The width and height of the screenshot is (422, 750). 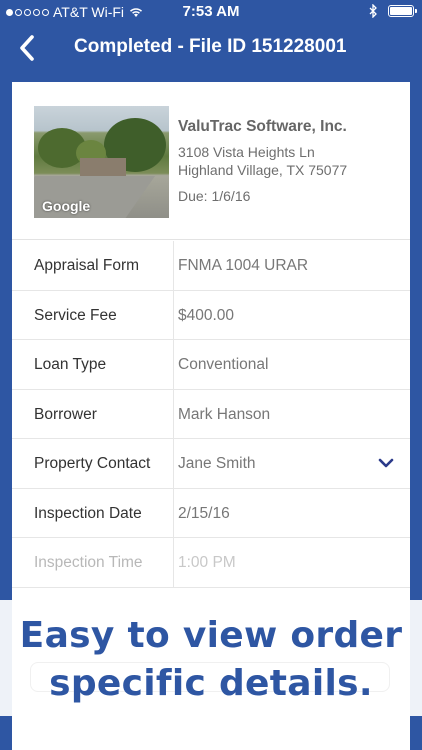 I want to click on page-title: Completed - File ID 151228001, so click(x=210, y=46).